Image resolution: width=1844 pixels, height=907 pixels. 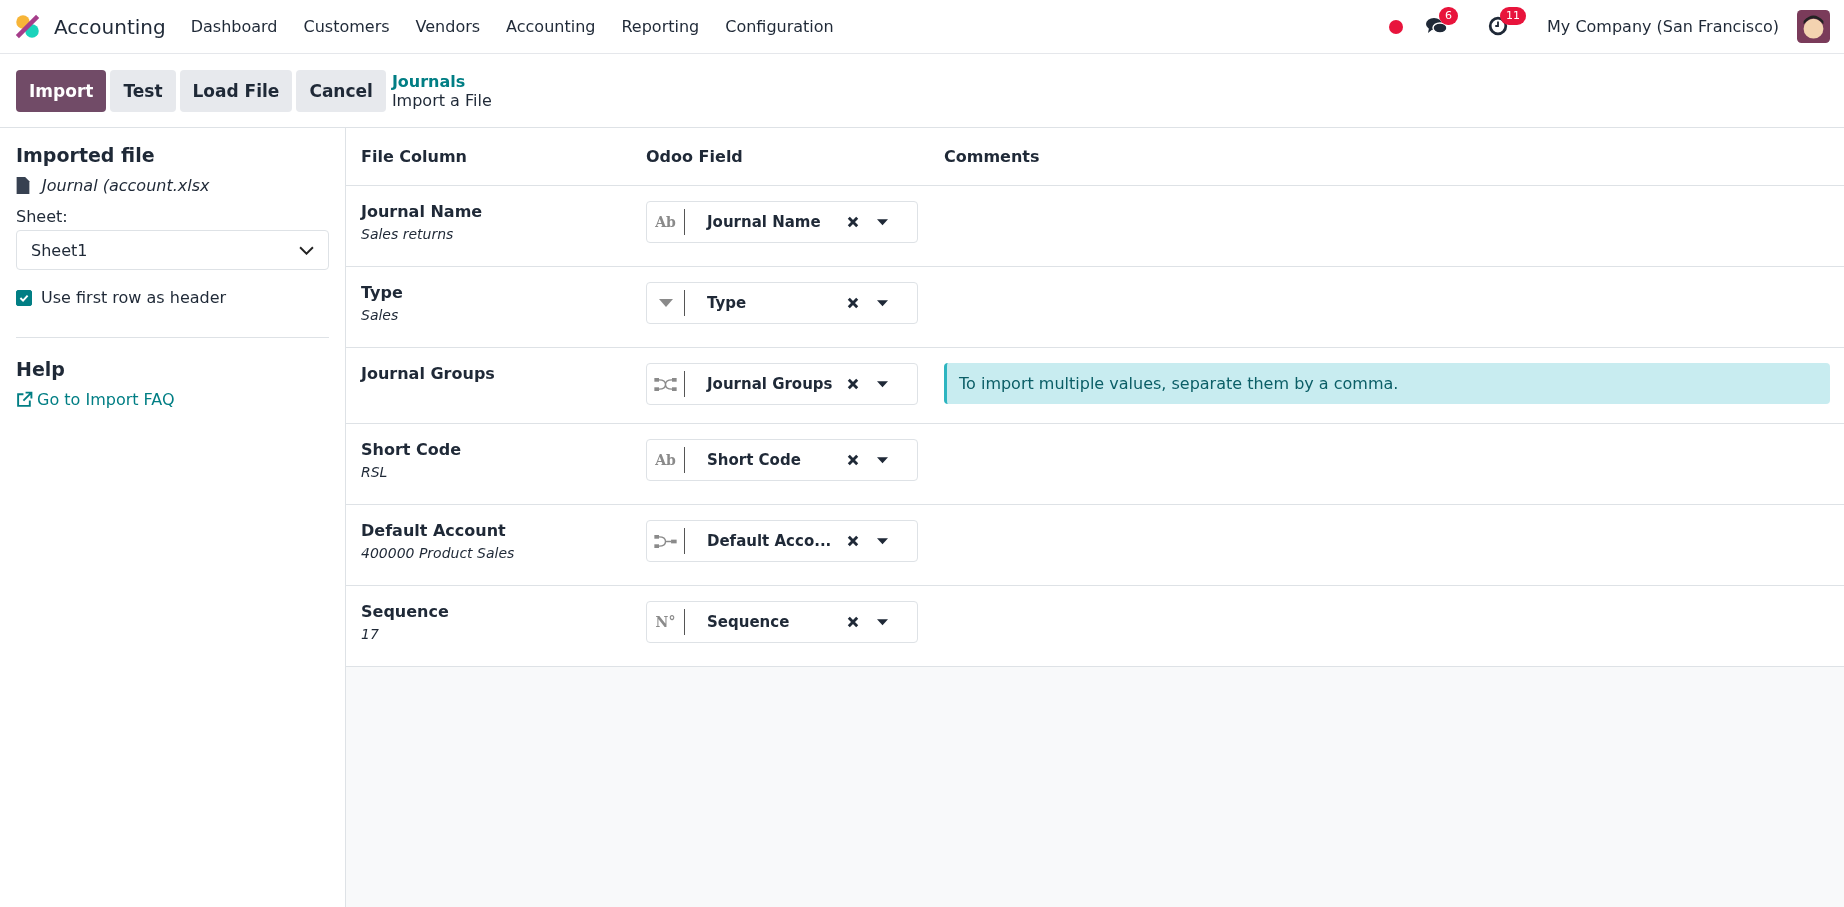 I want to click on menu-item: Customers, so click(x=346, y=26).